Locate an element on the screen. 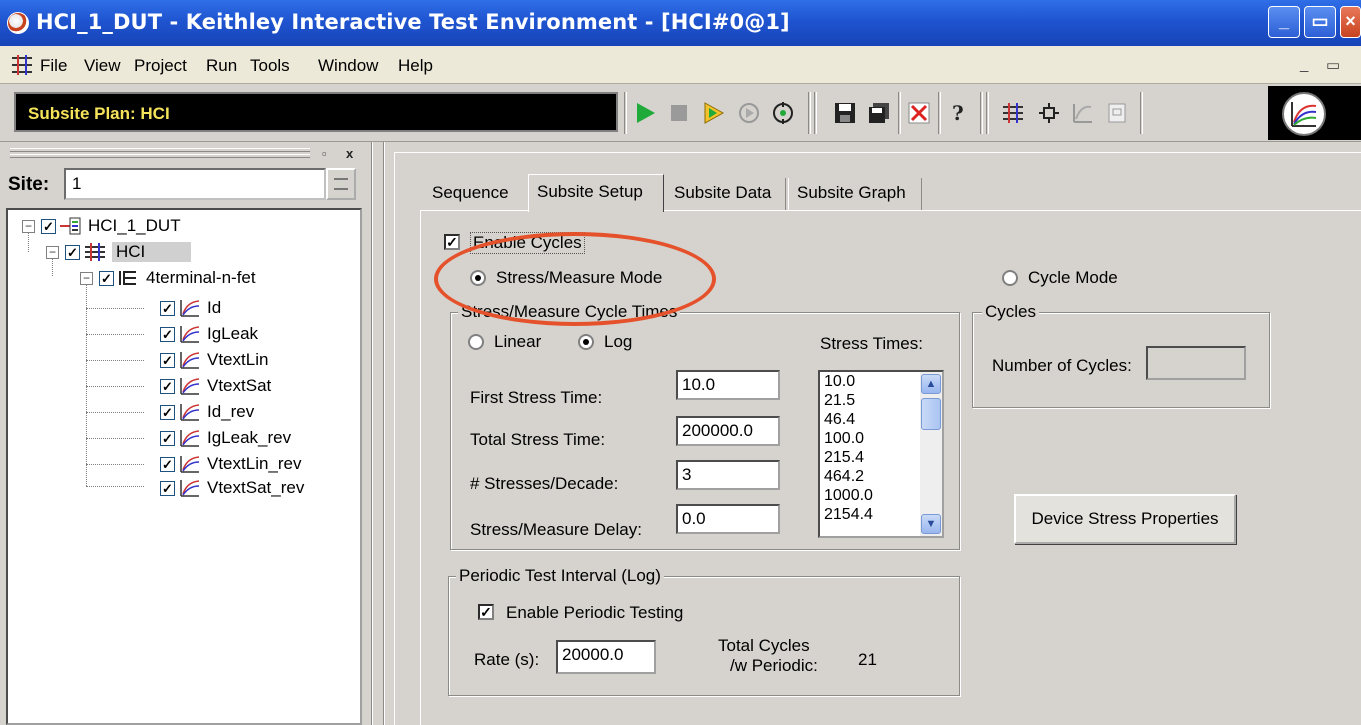  scroll-down-icon: ▼ is located at coordinates (931, 524).